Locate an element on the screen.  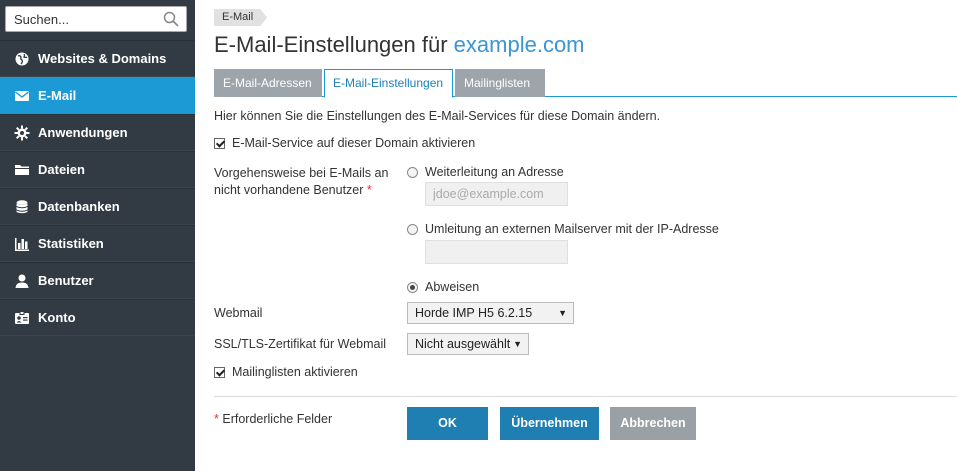
webmail-label: Webmail is located at coordinates (238, 313).